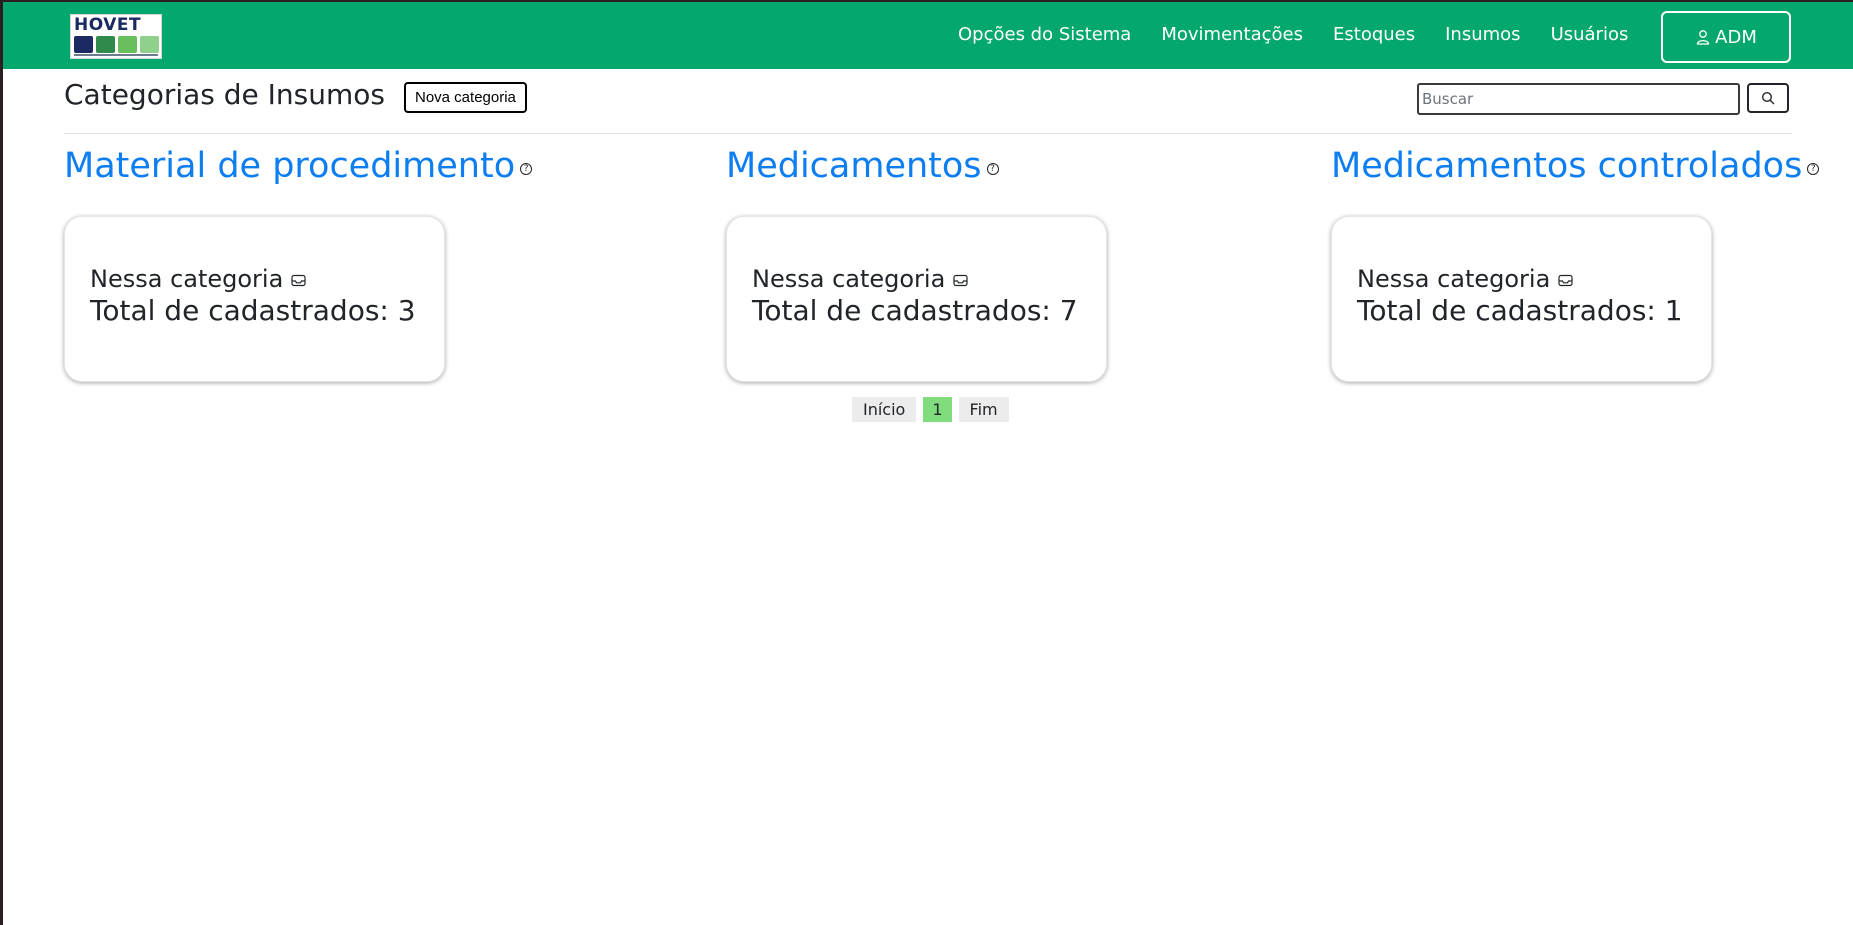 This screenshot has height=925, width=1853. I want to click on logo-subtitle-line, so click(116, 55).